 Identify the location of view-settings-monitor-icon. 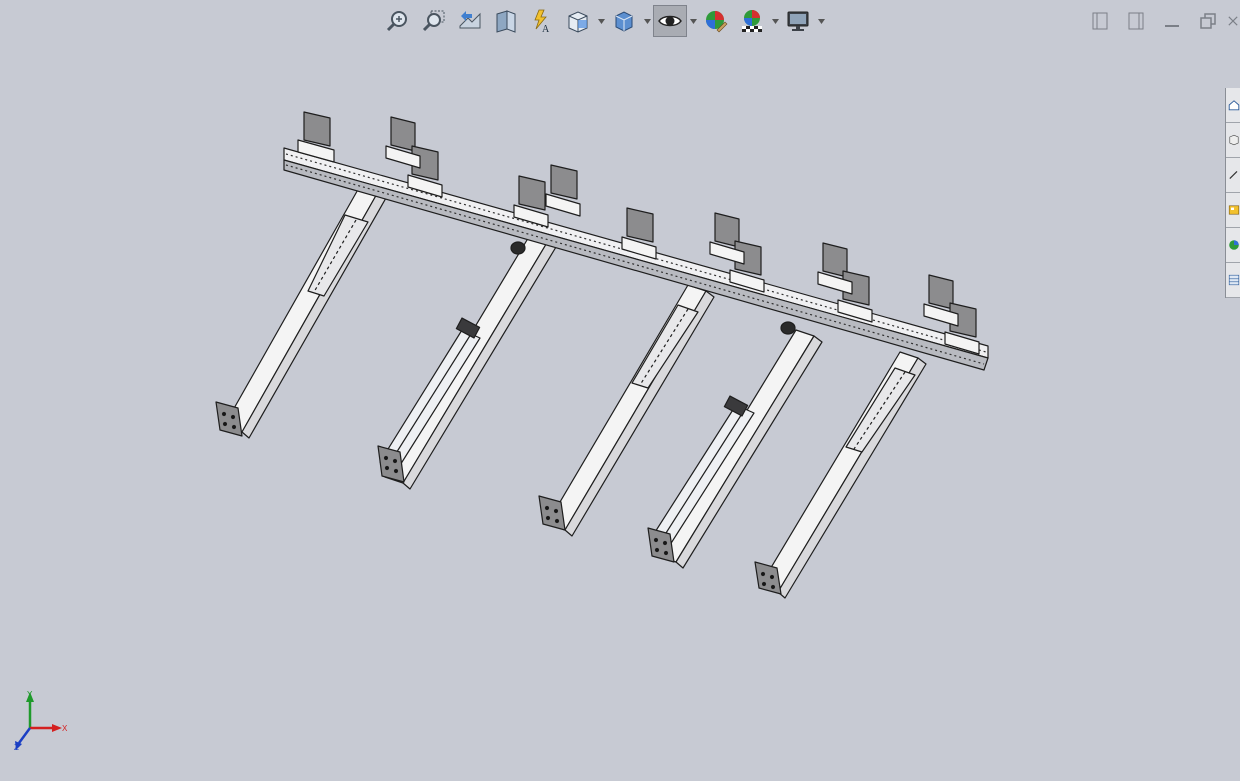
(798, 21).